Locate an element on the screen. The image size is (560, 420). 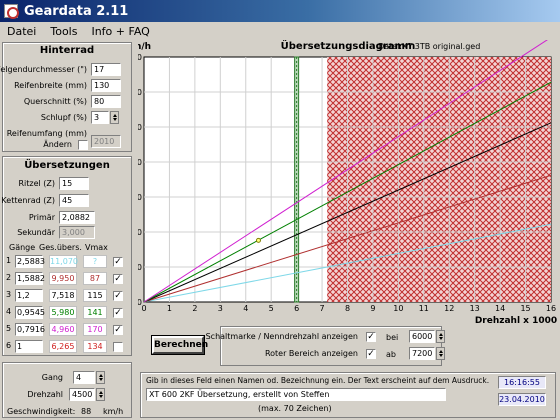
primaer-input: 2,0882 is located at coordinates (77, 217).